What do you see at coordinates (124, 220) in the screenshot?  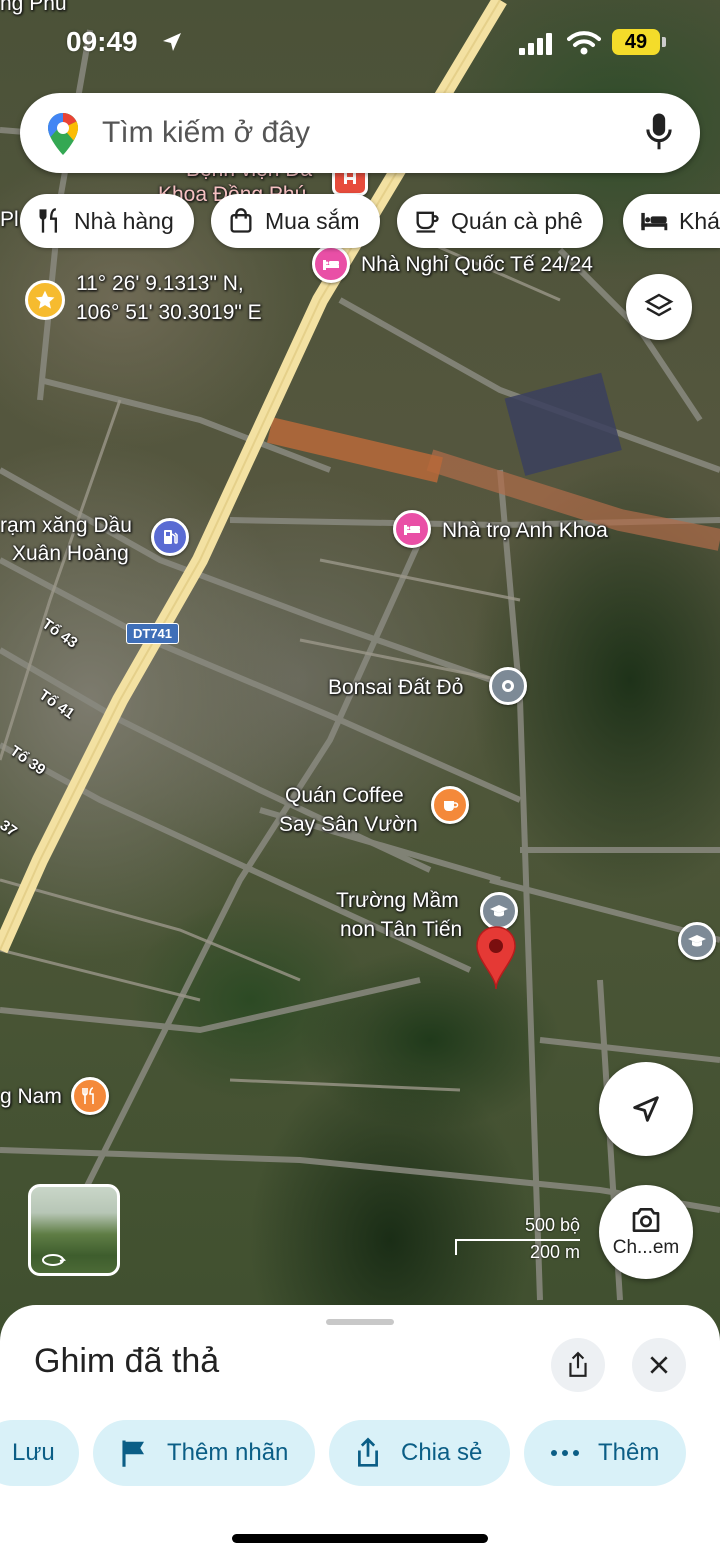 I see `chip-label: Nhà hàng` at bounding box center [124, 220].